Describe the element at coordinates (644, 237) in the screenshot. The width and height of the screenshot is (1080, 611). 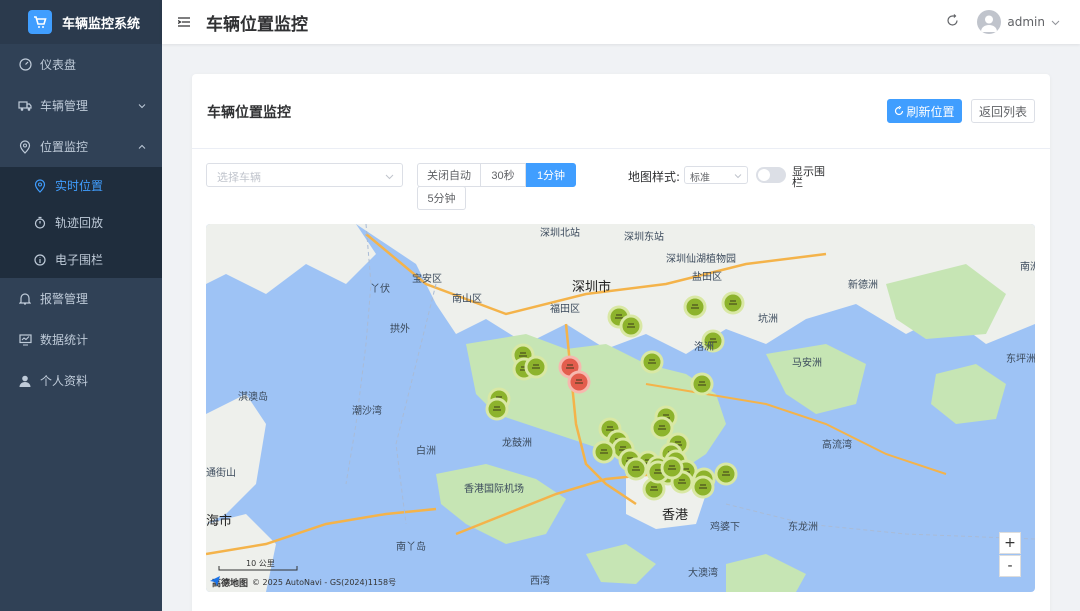
I see `map-label: 深圳东站` at that location.